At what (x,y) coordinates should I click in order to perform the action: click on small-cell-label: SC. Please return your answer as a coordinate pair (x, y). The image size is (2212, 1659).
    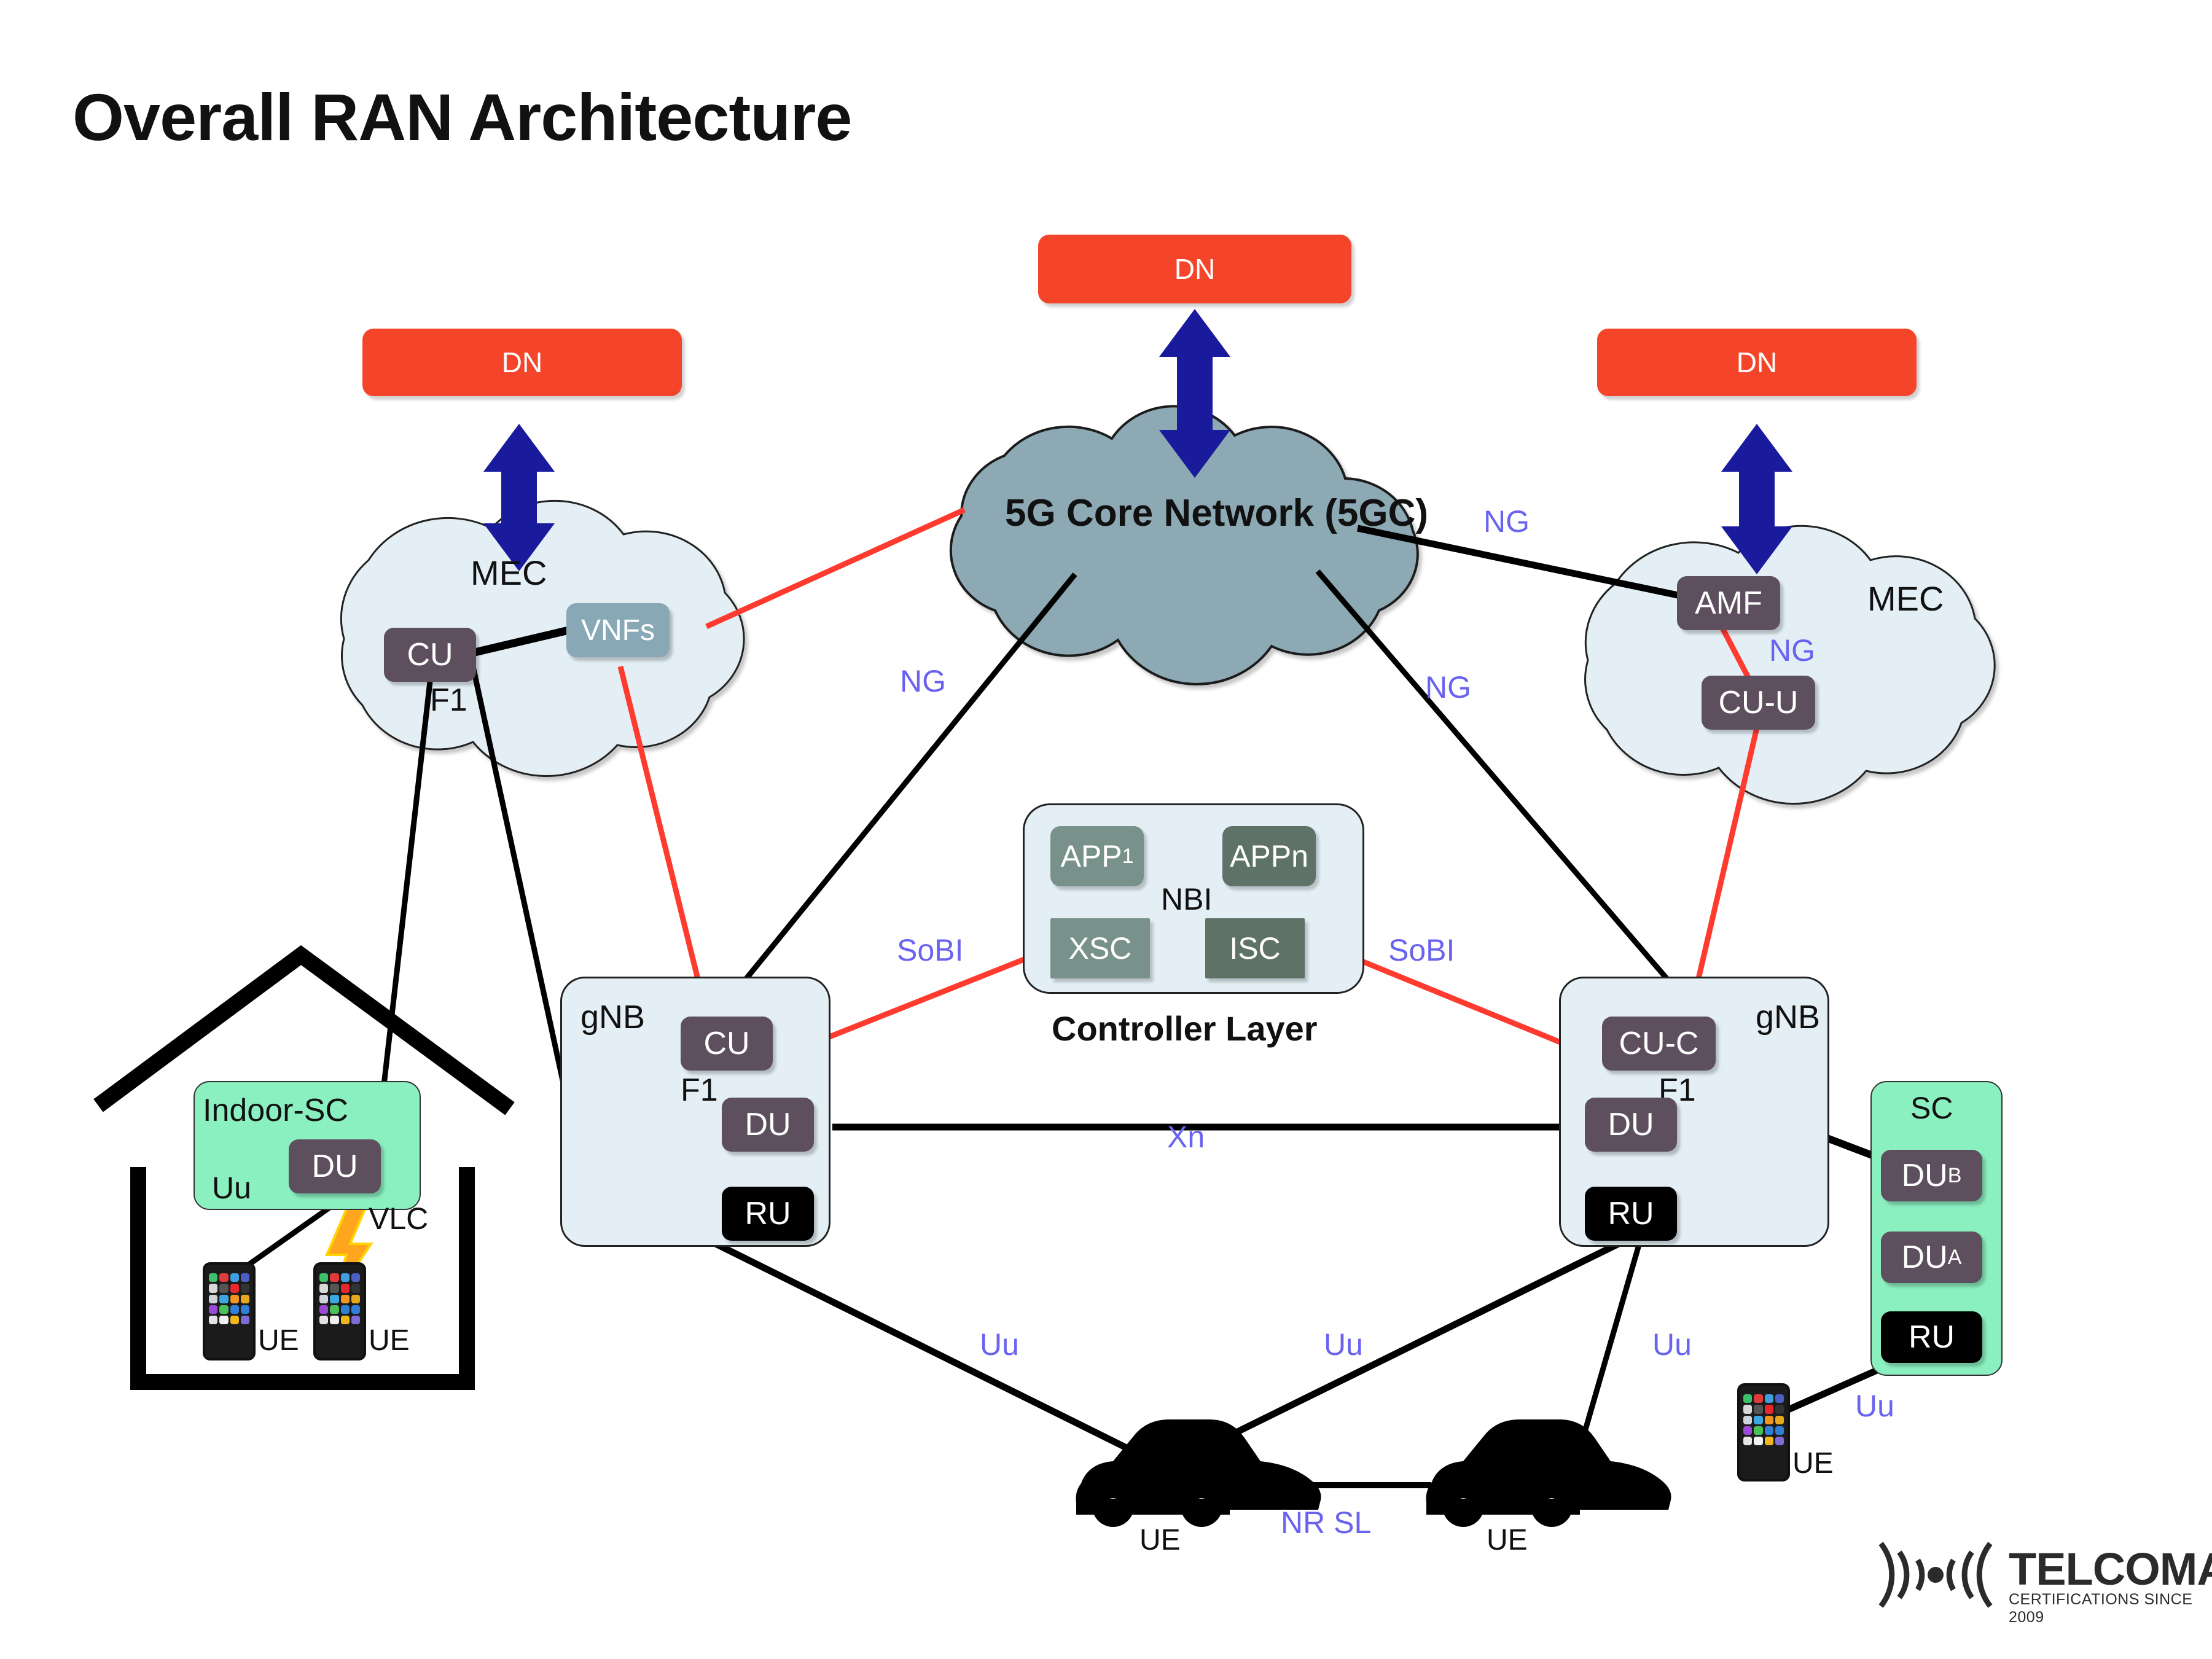
    Looking at the image, I should click on (1932, 1108).